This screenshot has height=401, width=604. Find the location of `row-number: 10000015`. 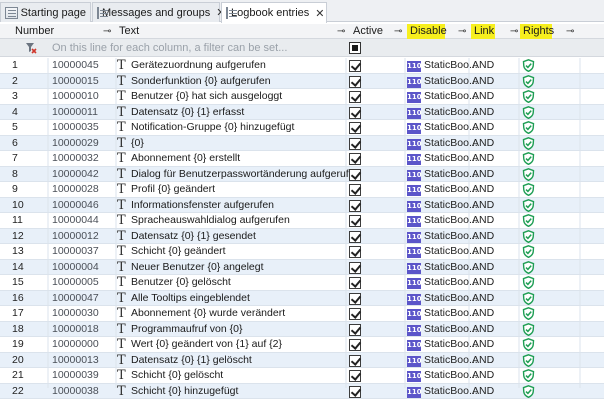

row-number: 10000015 is located at coordinates (75, 81).